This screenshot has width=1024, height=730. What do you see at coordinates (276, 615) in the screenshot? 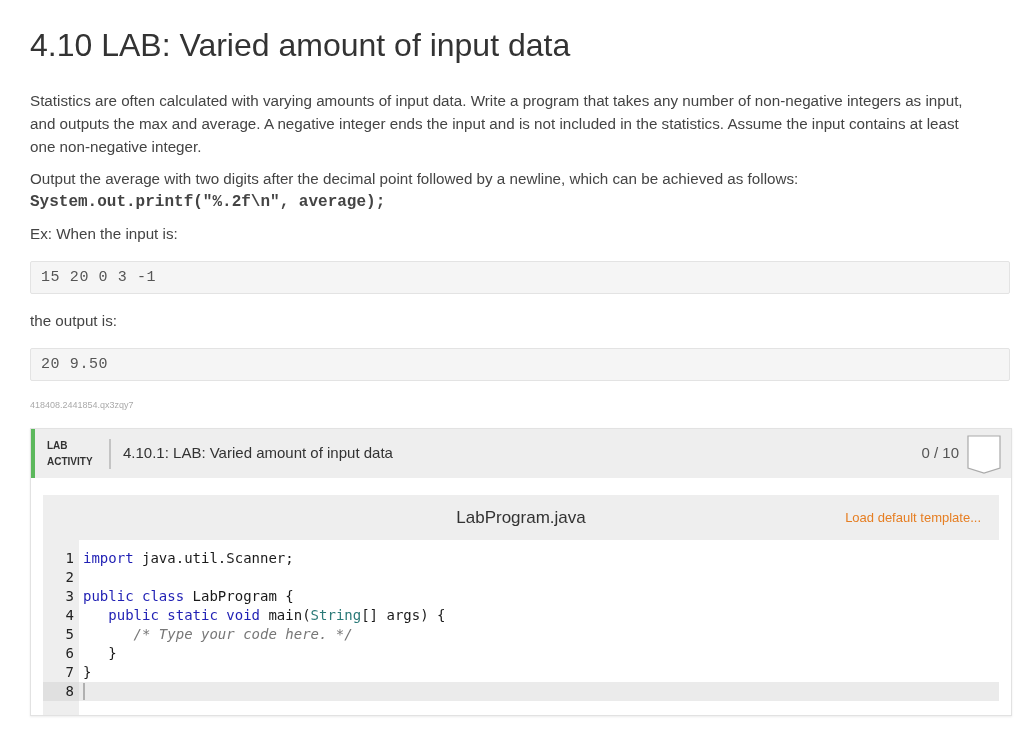
I see `code-line: public static void main(String[] args) {` at bounding box center [276, 615].